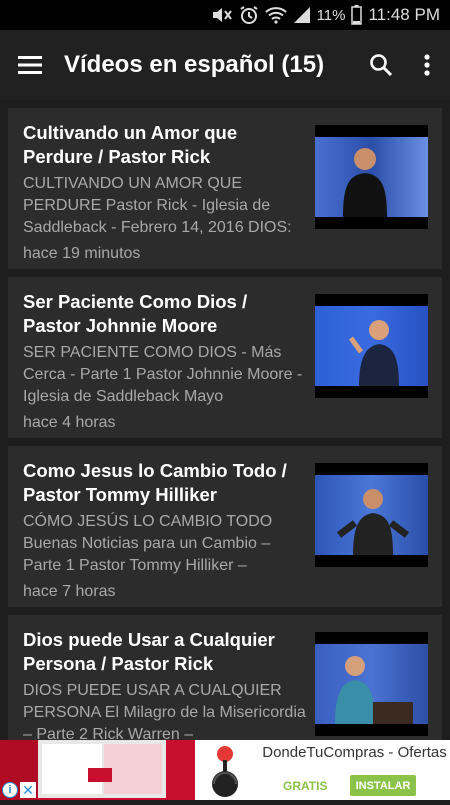  I want to click on signal-icon, so click(302, 15).